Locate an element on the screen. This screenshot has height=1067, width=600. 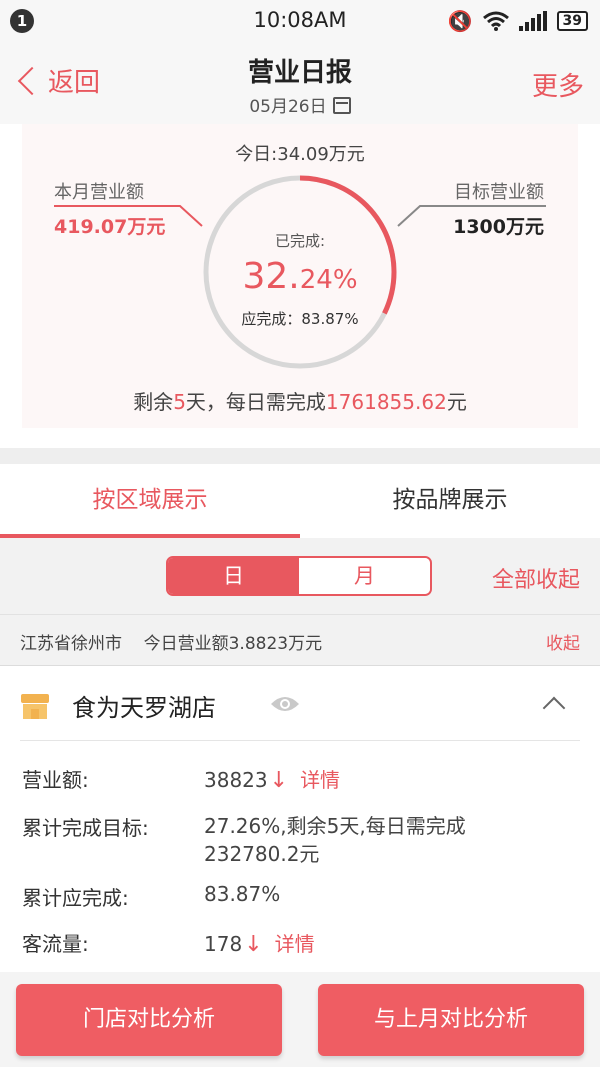
remain-mid: 天，每日需完成 is located at coordinates (255, 402).